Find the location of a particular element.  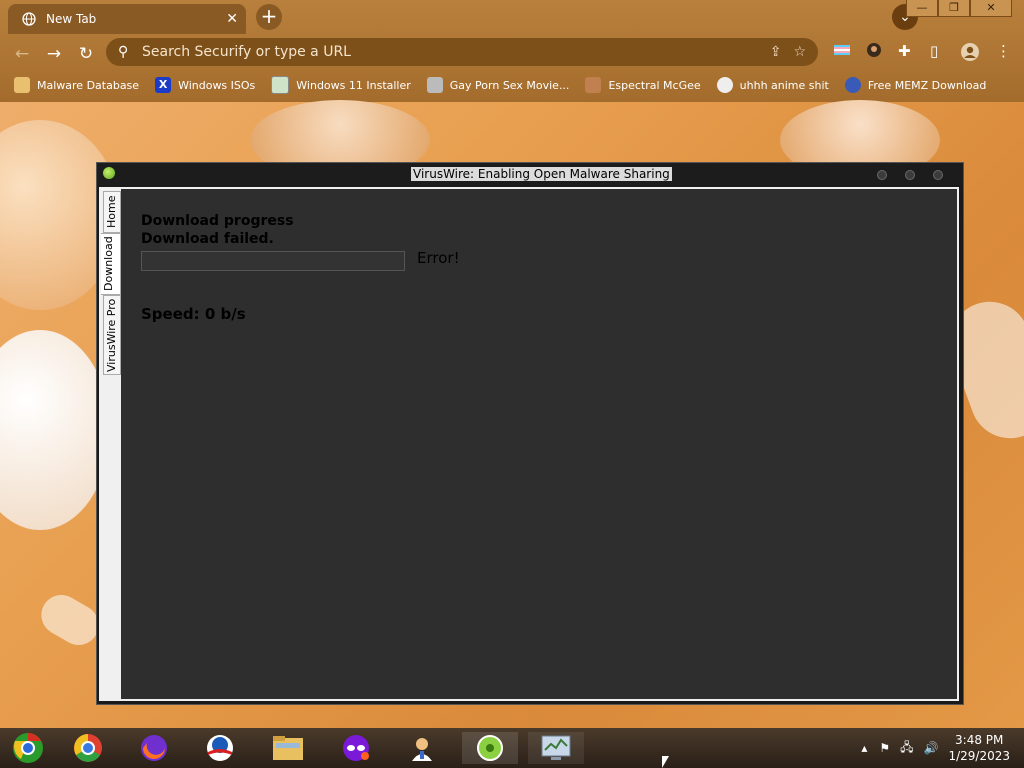

clock-date: 1/29/2023 is located at coordinates (979, 756).